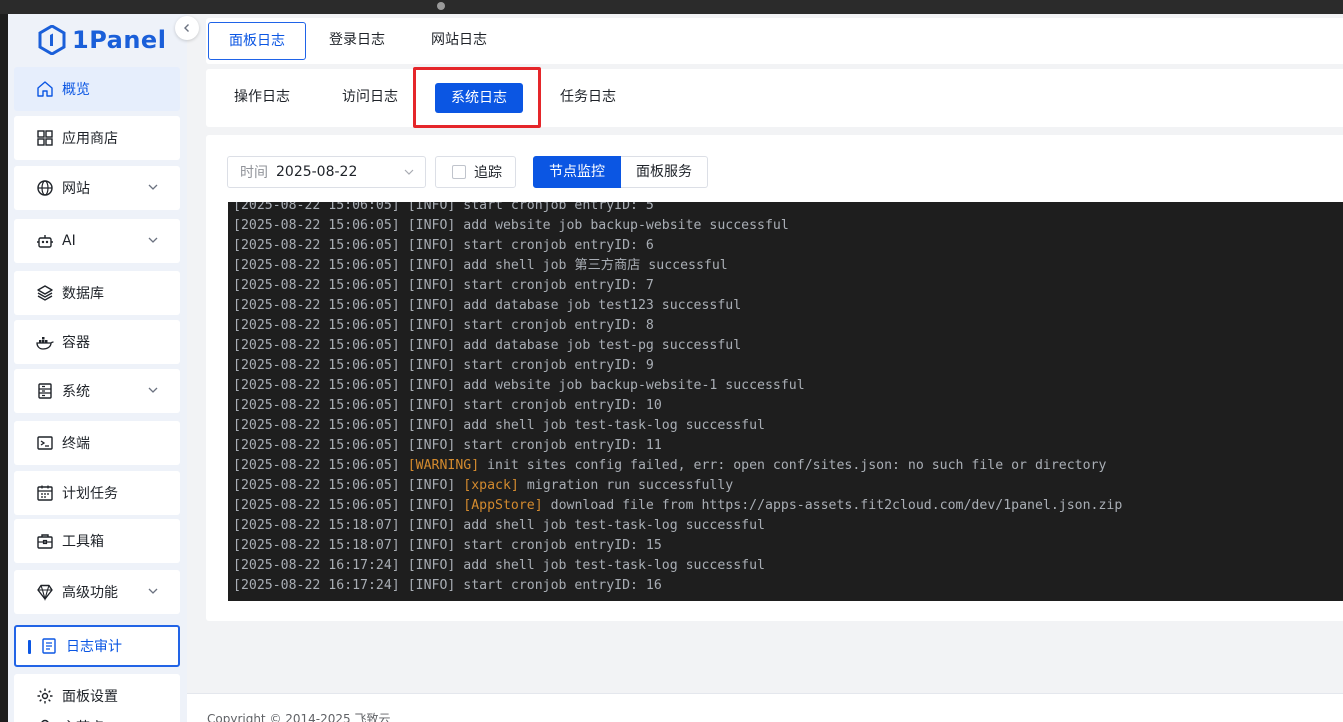 The width and height of the screenshot is (1343, 722). What do you see at coordinates (45, 493) in the screenshot?
I see `calendar-icon` at bounding box center [45, 493].